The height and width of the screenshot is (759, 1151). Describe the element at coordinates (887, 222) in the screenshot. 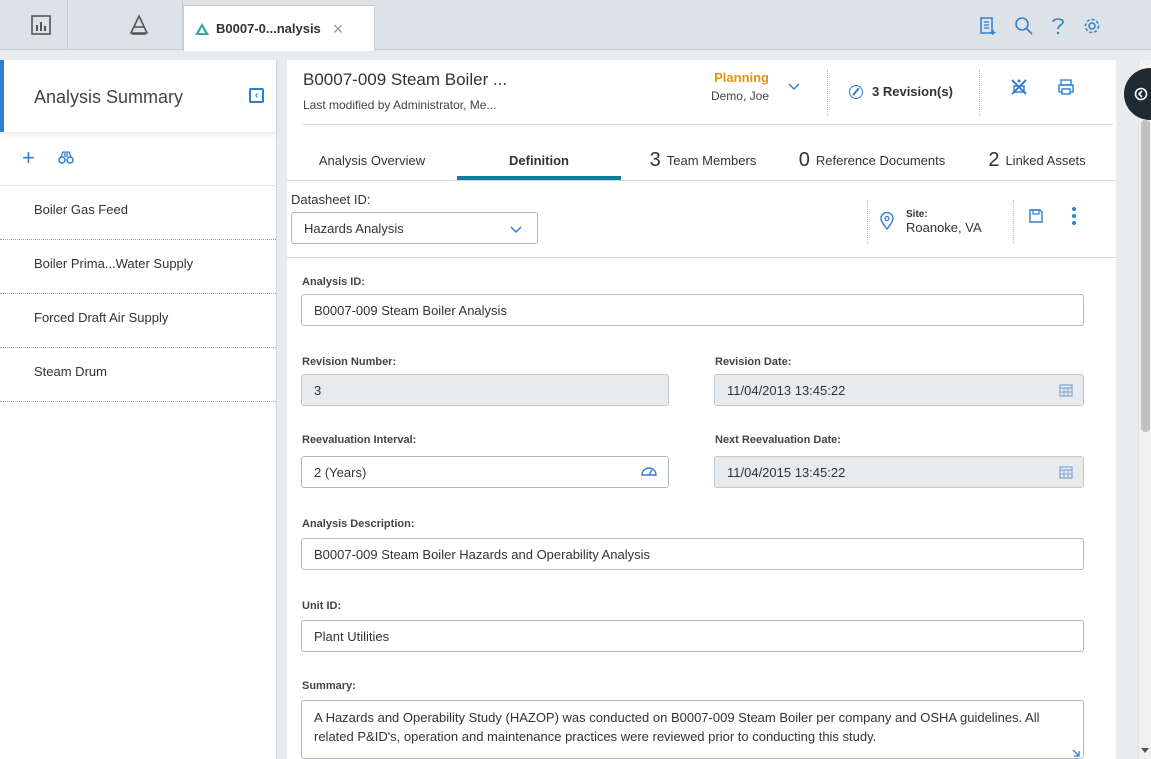

I see `location-pin-icon` at that location.